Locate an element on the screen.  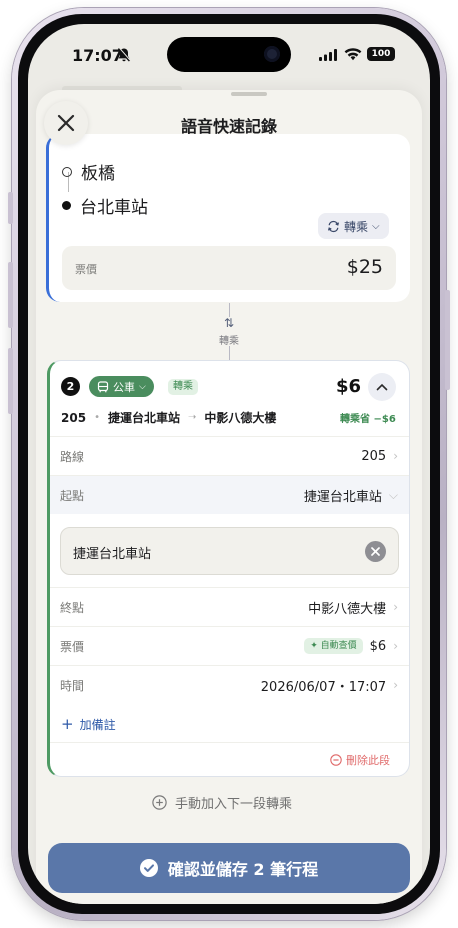
start-field-label: 起點 is located at coordinates (72, 495).